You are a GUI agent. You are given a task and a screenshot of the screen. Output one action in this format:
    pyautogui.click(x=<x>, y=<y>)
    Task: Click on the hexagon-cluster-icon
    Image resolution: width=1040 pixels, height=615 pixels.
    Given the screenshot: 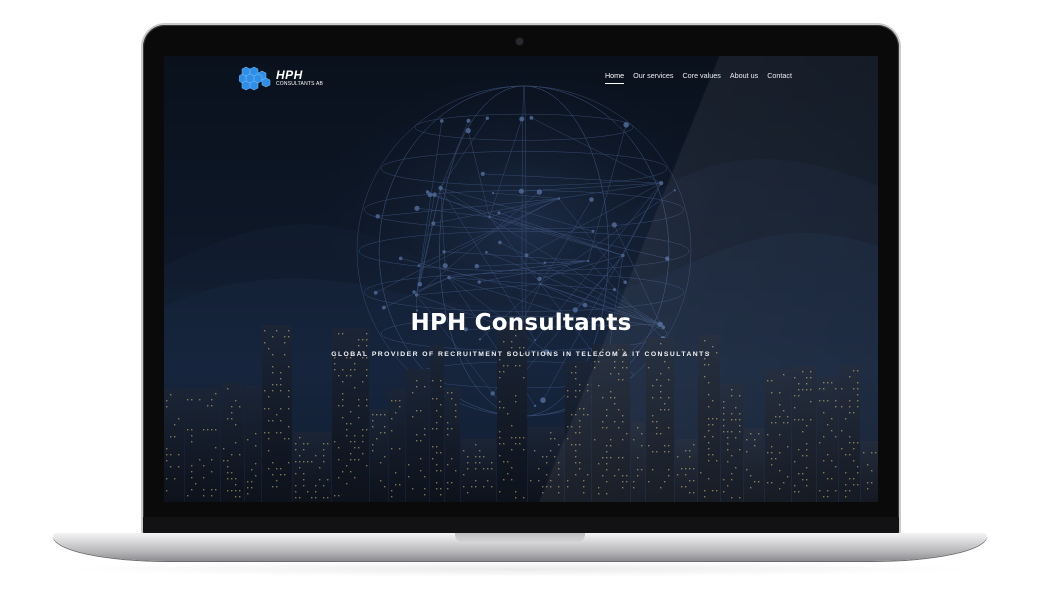 What is the action you would take?
    pyautogui.click(x=255, y=78)
    